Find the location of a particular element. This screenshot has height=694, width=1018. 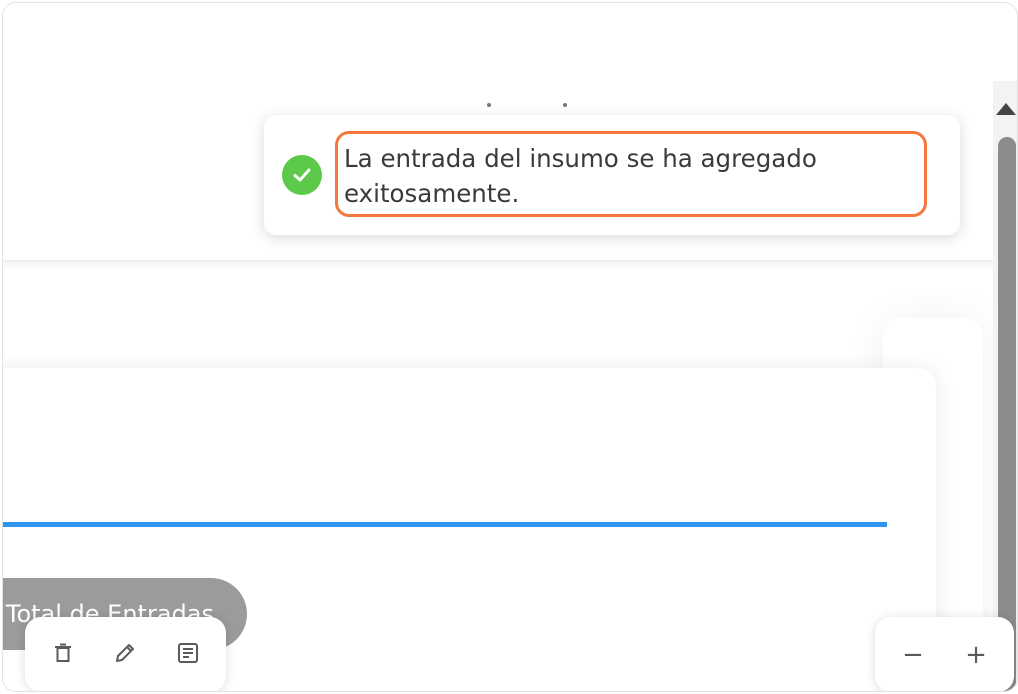

check-circle-icon is located at coordinates (302, 175).